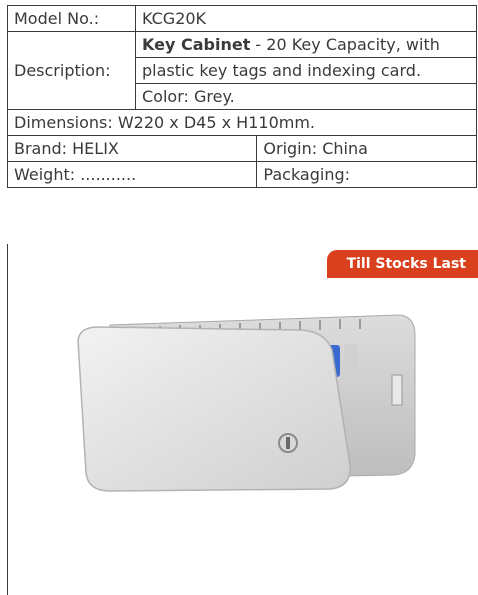 The width and height of the screenshot is (478, 595). I want to click on desc-line-2: plastic key tags and indexing card., so click(306, 70).